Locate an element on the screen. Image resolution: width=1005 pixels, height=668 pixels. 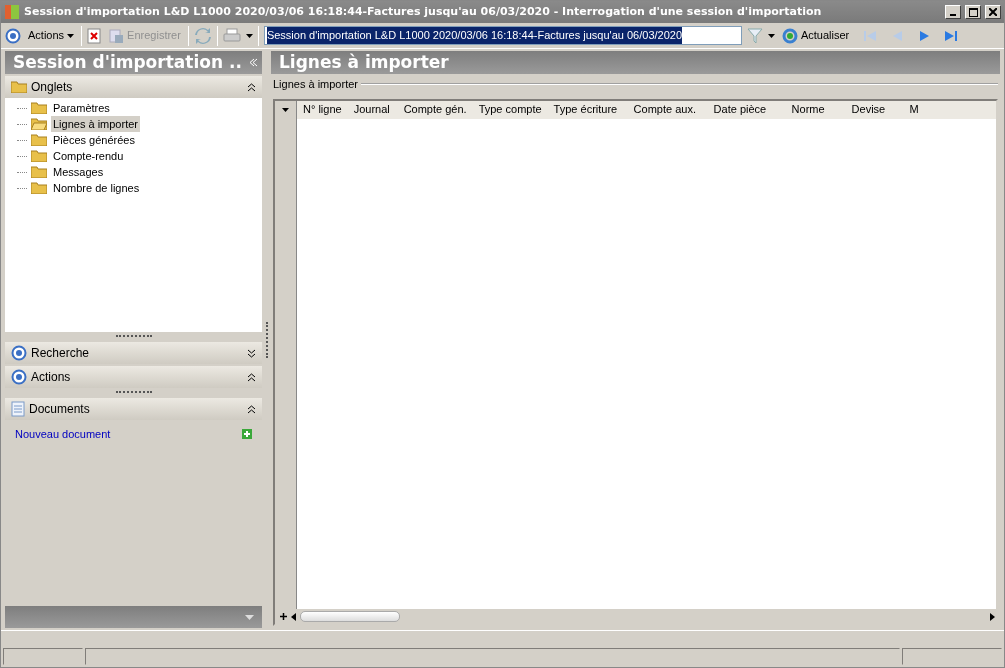
close-icon is located at coordinates (993, 12).